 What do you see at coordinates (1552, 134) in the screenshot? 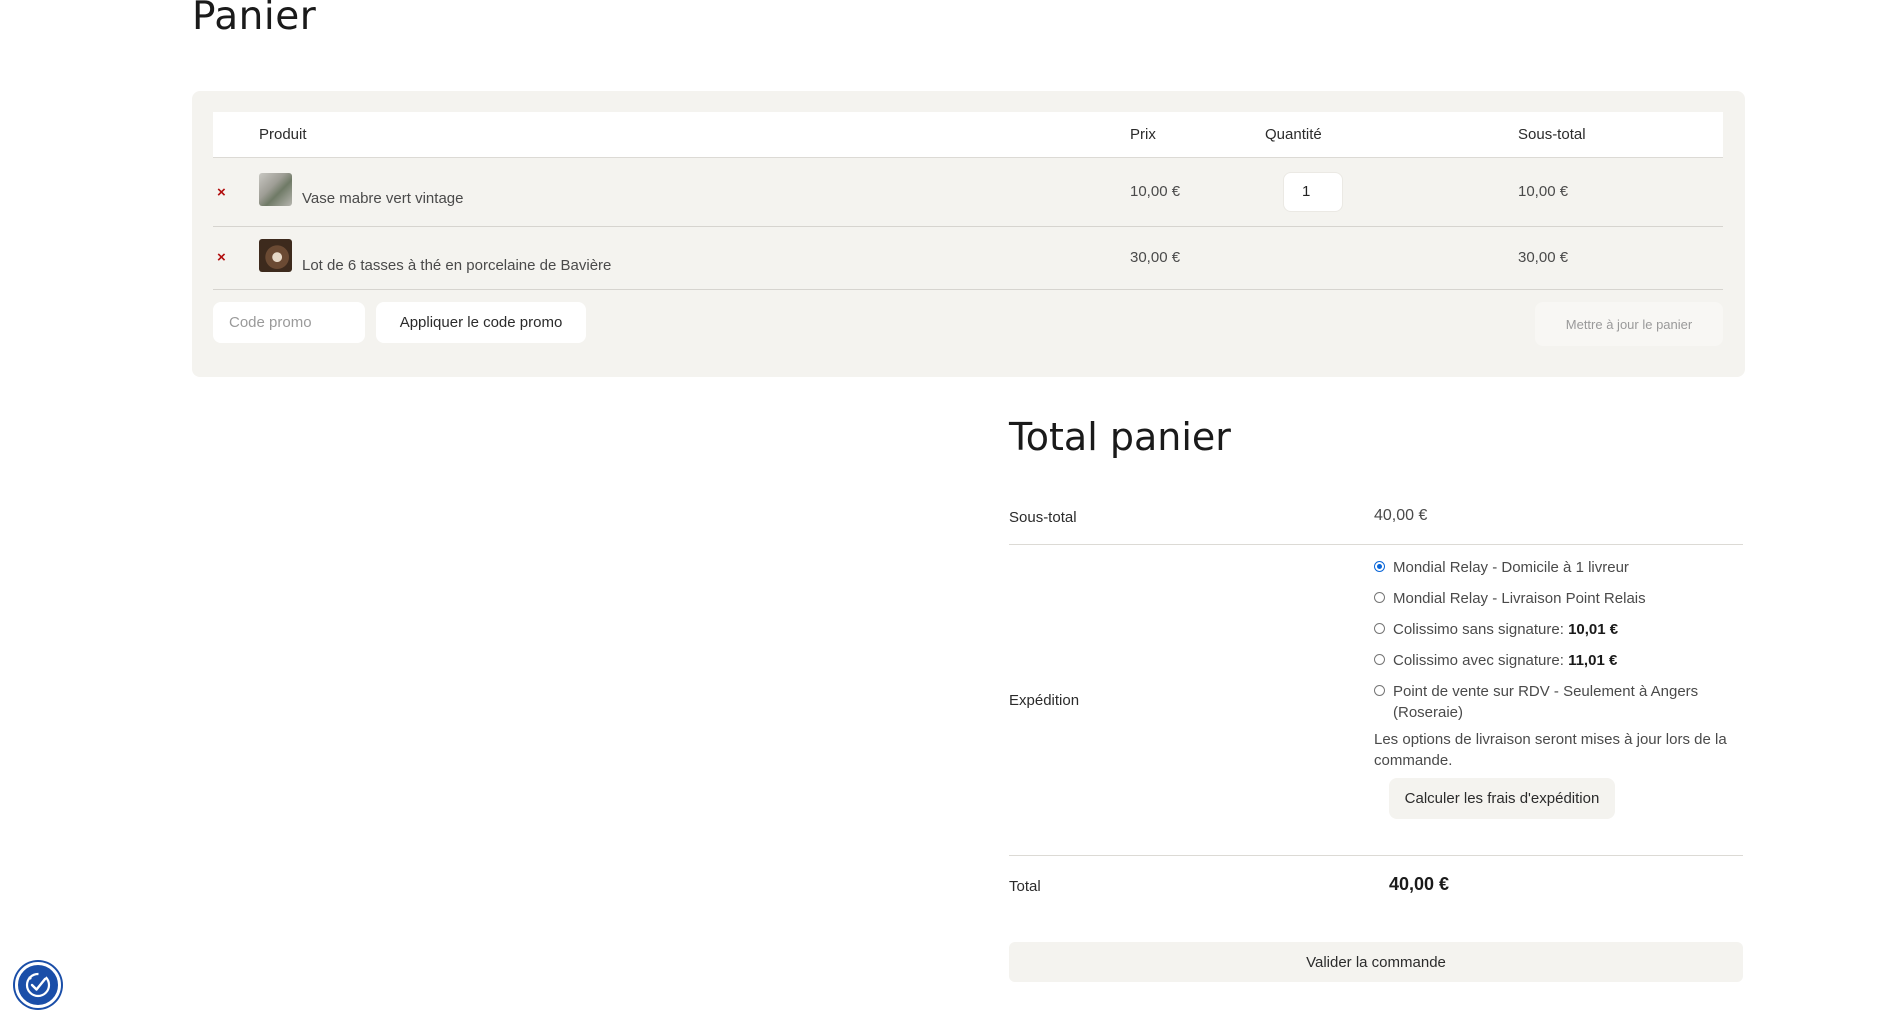
I see `header-subtotal: Sous-total` at bounding box center [1552, 134].